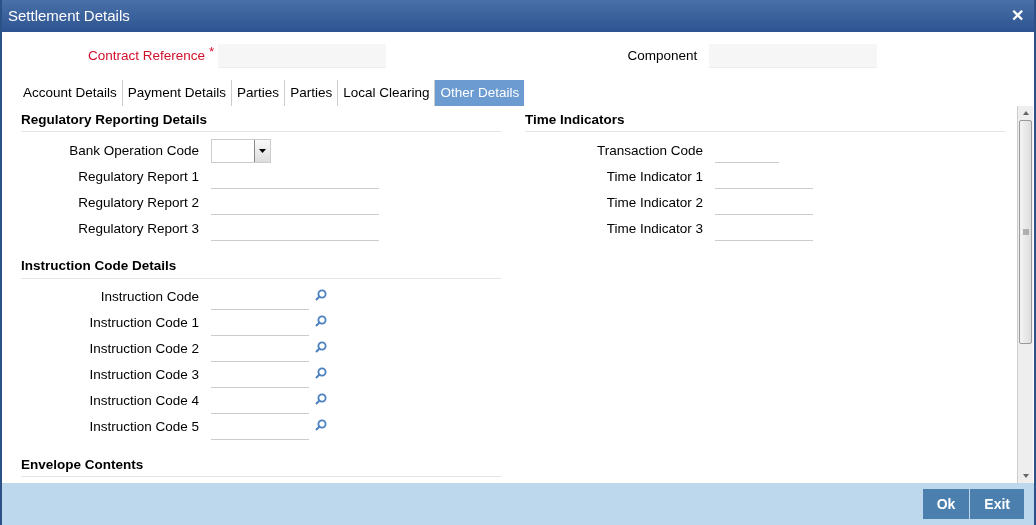 This screenshot has height=525, width=1036. Describe the element at coordinates (262, 151) in the screenshot. I see `caret-icon` at that location.